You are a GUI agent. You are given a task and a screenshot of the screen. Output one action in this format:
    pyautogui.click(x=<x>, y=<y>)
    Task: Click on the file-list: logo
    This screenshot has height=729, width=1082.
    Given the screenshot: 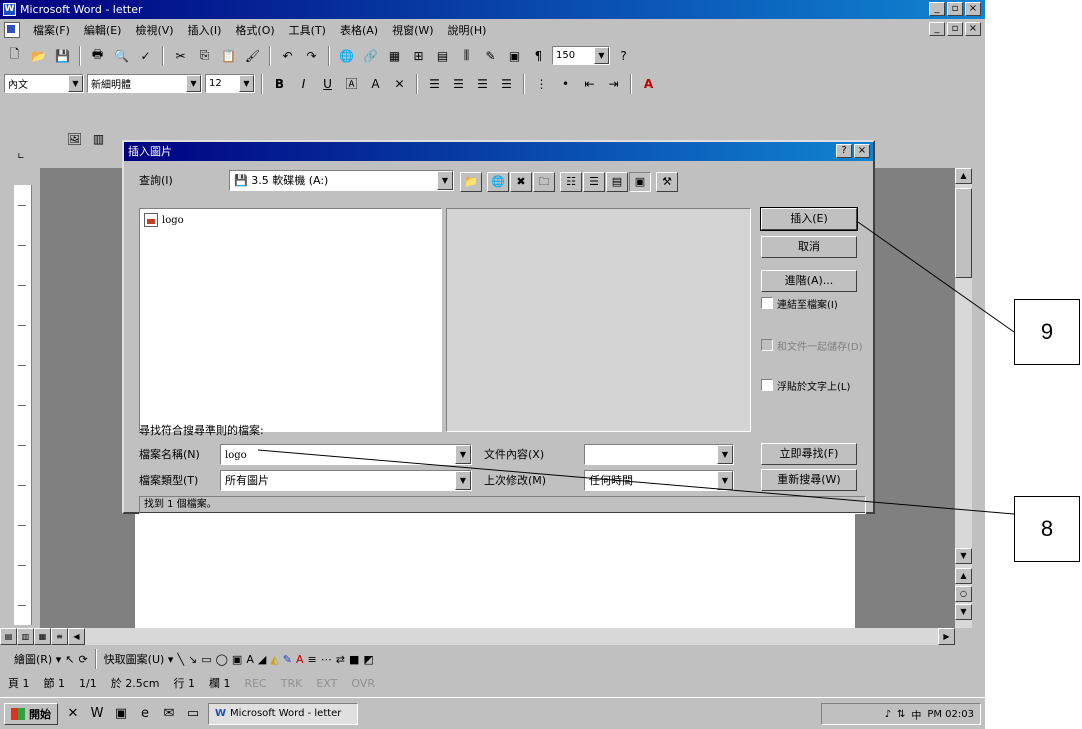 What is the action you would take?
    pyautogui.click(x=290, y=320)
    